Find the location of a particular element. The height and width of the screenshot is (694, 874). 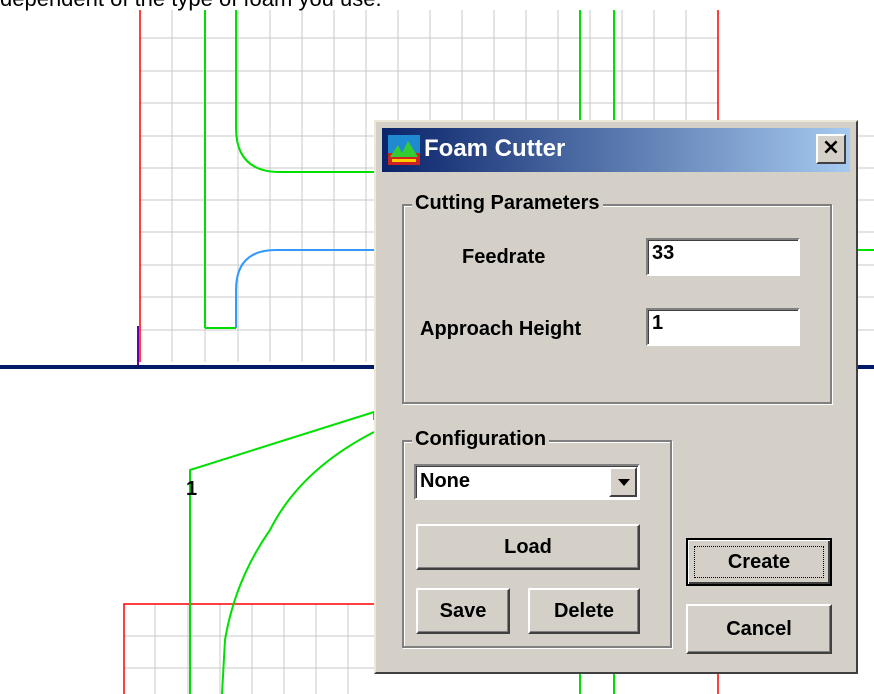

dialog-titlebar: Foam Cutter × is located at coordinates (616, 150).